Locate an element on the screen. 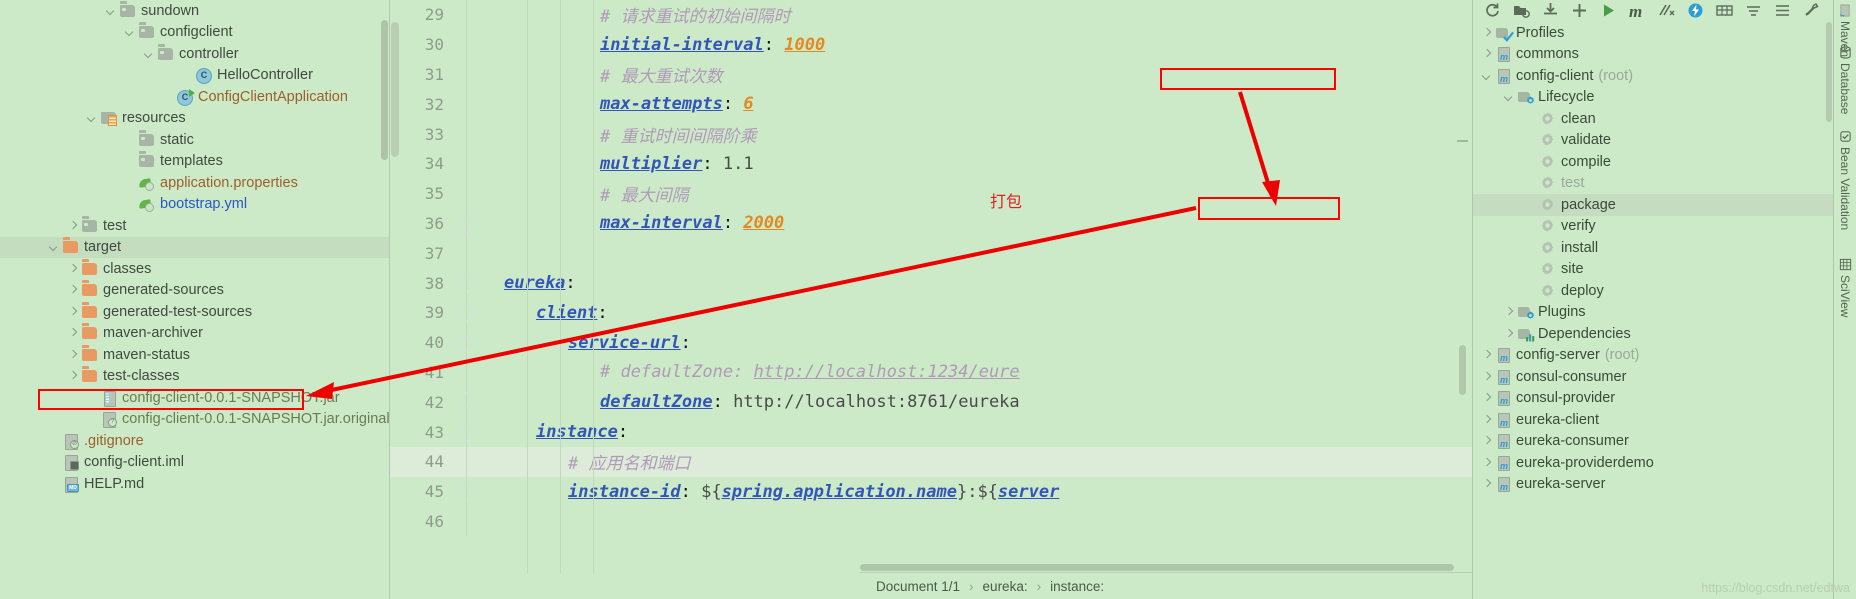 The image size is (1856, 599). code-line: 36 max-interval: 2000 is located at coordinates (931, 223).